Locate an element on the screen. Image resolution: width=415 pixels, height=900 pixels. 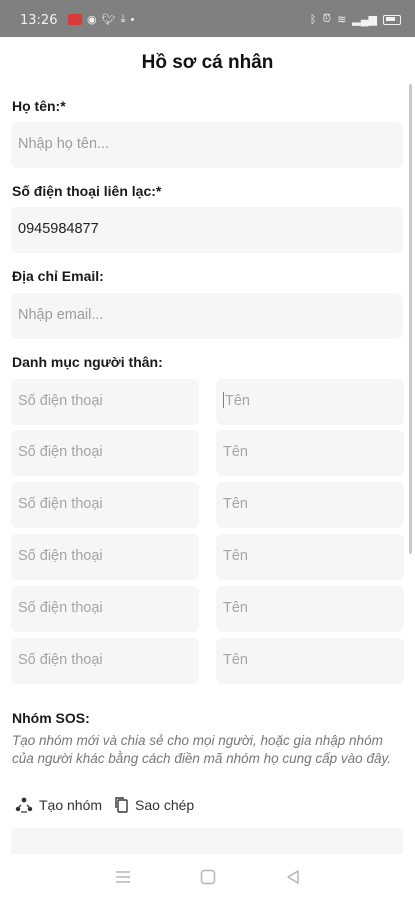
twitter-icon: 🐦︎ is located at coordinates (108, 20).